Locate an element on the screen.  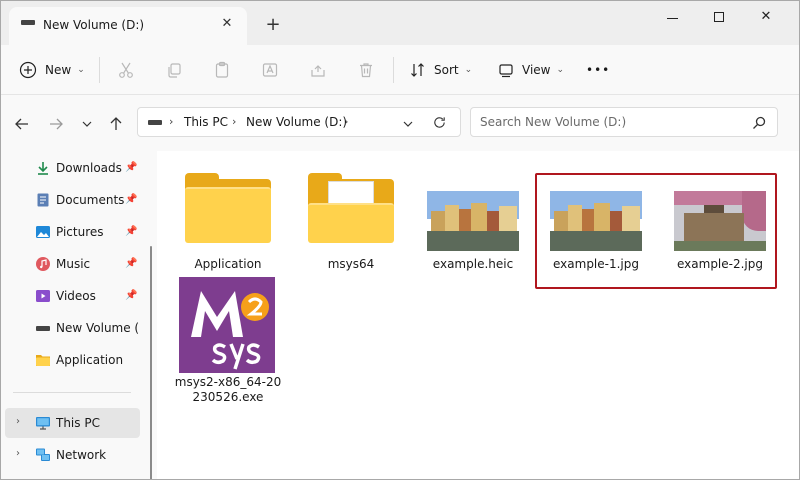
sidebar-item-videos: Videos 📌 is located at coordinates (71, 296).